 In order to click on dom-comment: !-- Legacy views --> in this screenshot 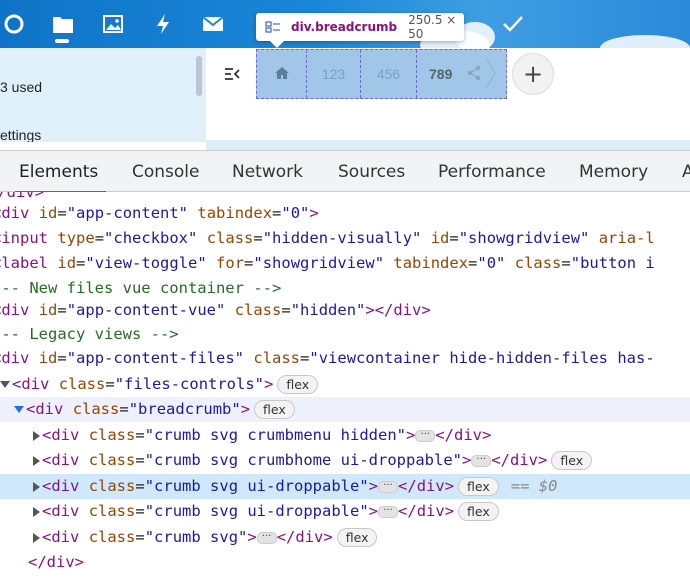, I will do `click(89, 334)`.